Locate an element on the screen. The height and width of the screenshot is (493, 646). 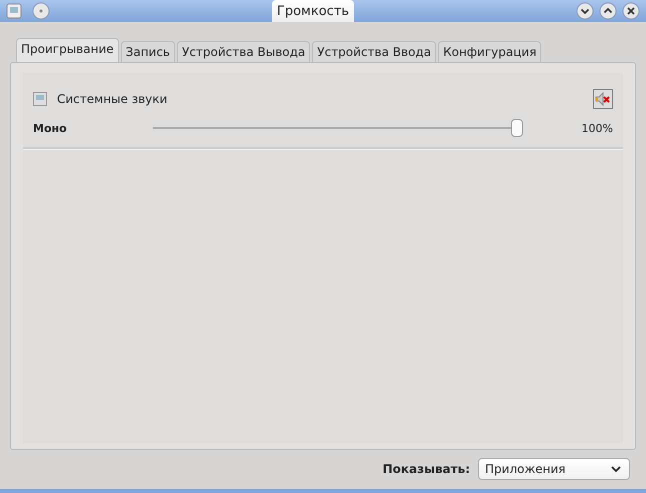
tab: Проигрывание is located at coordinates (67, 50).